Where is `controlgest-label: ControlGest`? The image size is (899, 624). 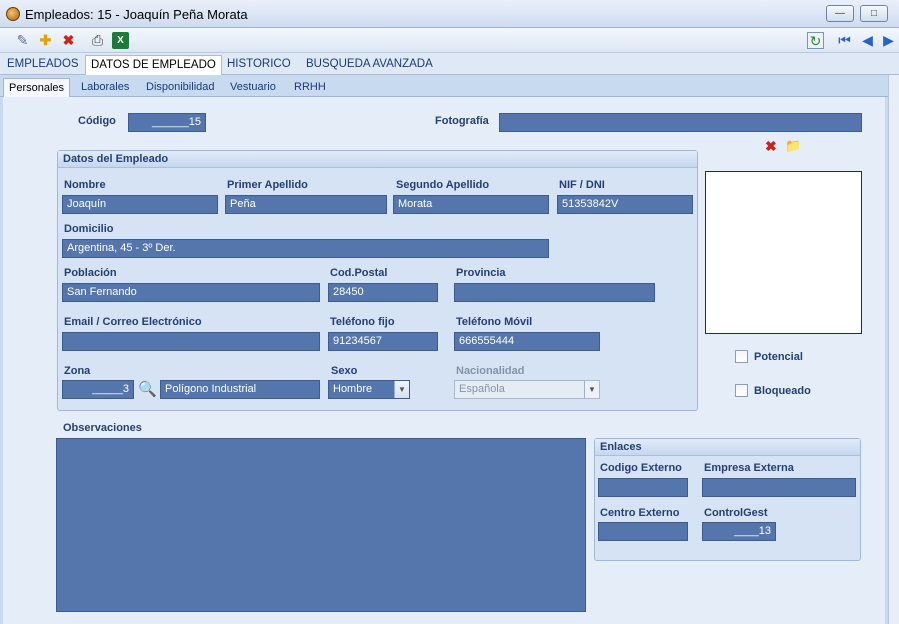 controlgest-label: ControlGest is located at coordinates (736, 513).